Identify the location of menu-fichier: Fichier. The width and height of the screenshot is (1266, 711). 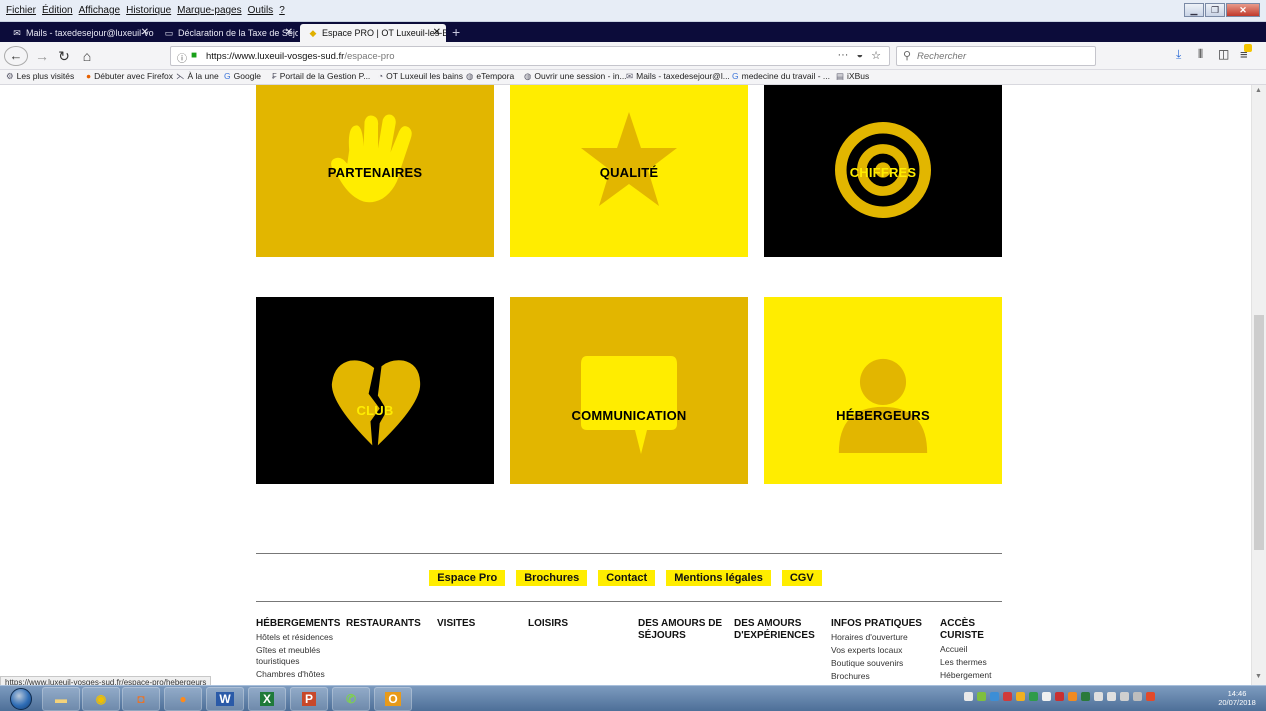
(21, 10).